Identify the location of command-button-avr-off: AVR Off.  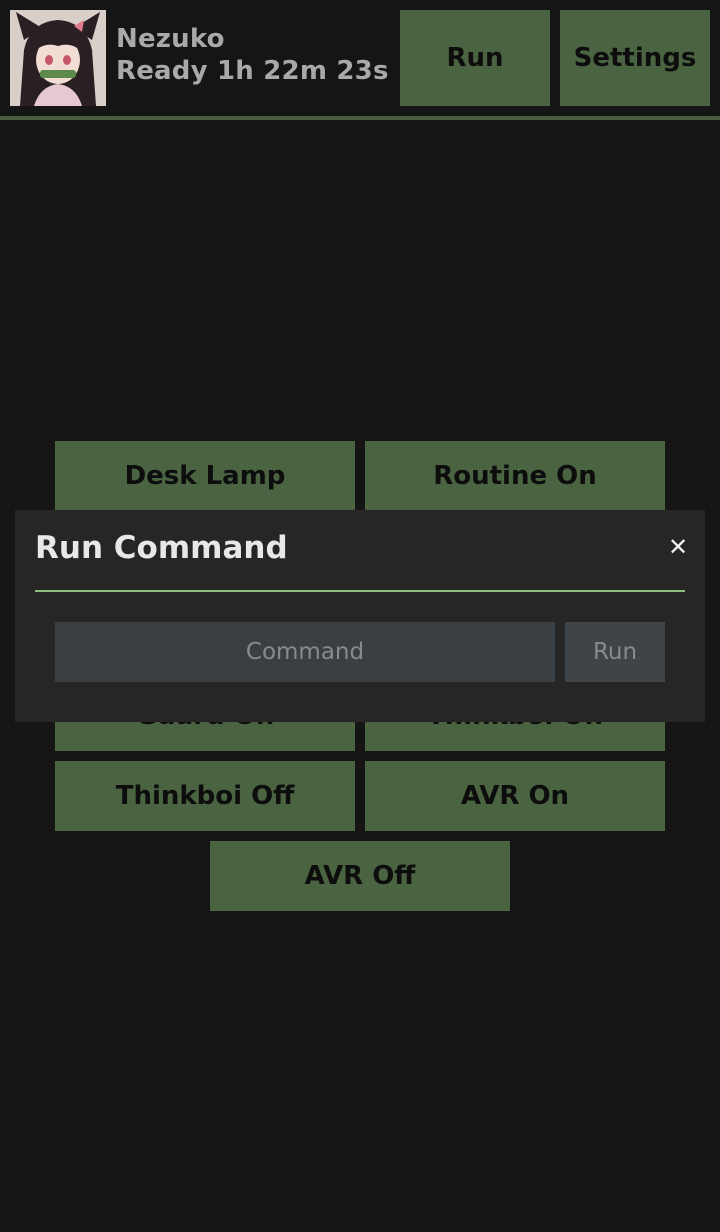
(360, 876).